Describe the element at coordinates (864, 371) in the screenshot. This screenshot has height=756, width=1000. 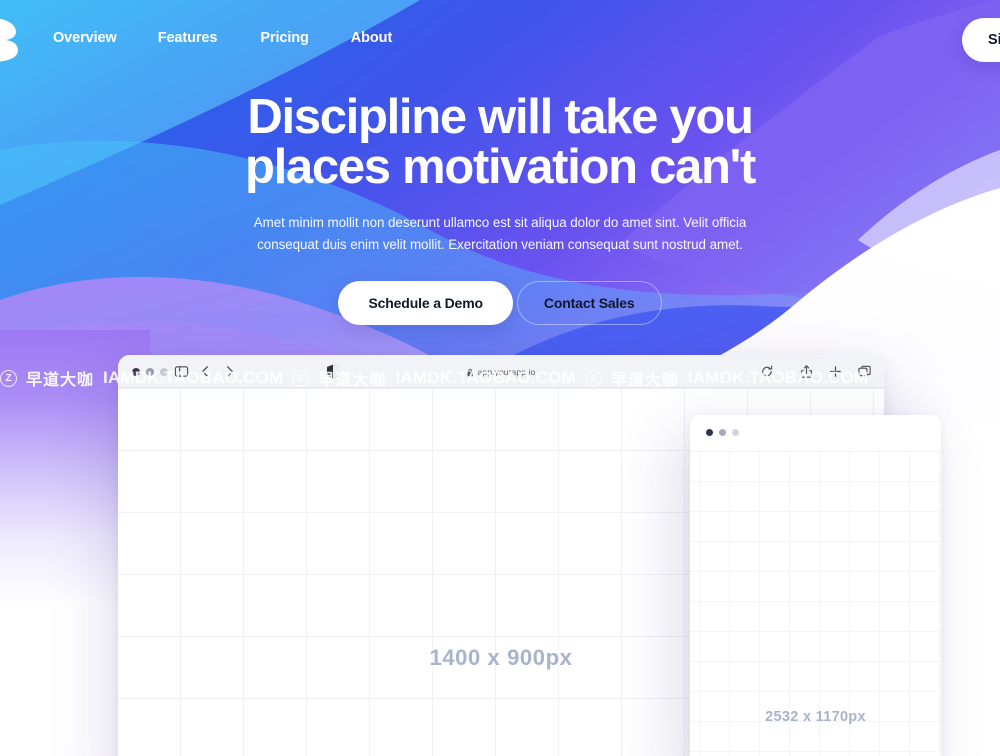
I see `tabs-overview-icon` at that location.